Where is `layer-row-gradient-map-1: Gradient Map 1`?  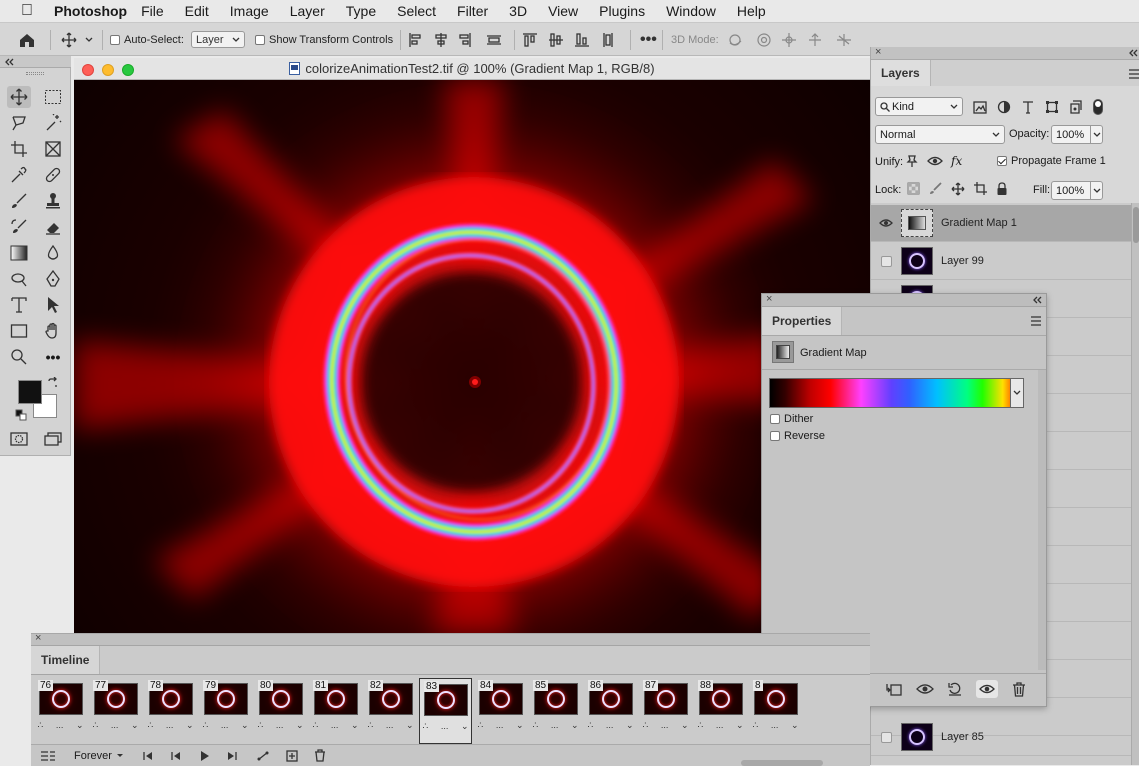 layer-row-gradient-map-1: Gradient Map 1 is located at coordinates (1001, 223).